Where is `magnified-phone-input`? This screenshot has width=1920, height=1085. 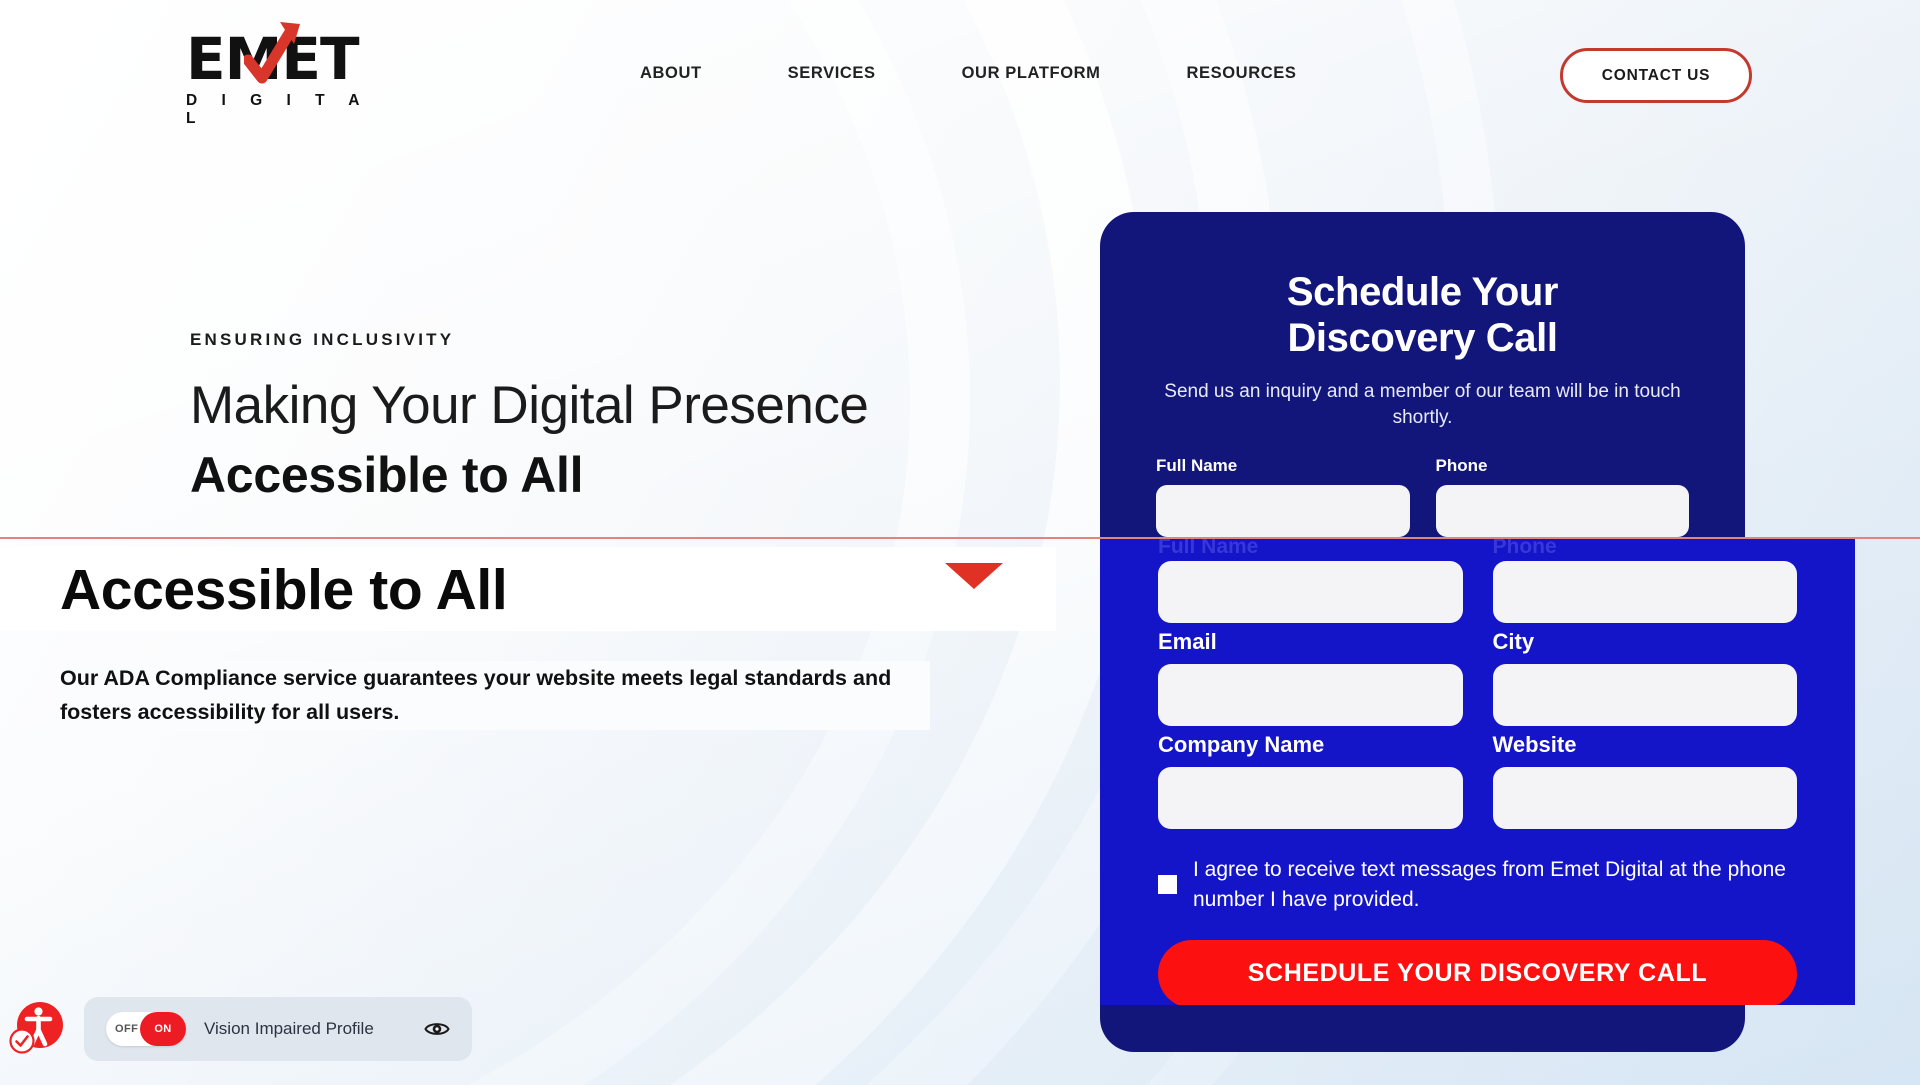
magnified-phone-input is located at coordinates (1644, 592).